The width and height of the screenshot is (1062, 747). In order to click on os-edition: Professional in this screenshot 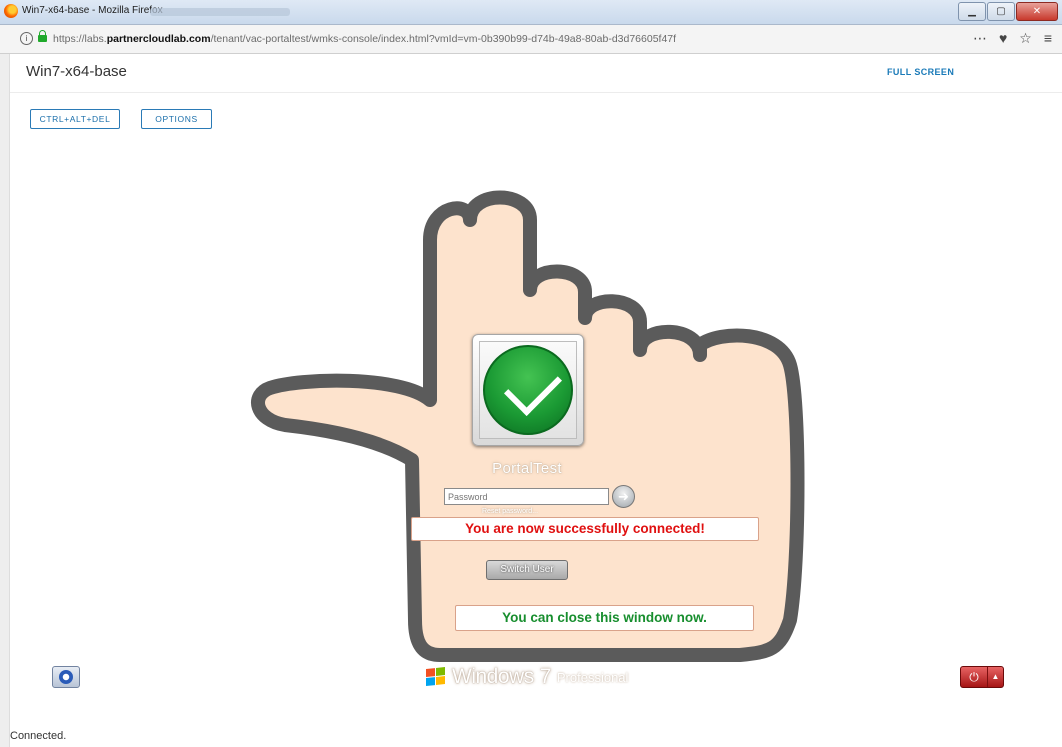, I will do `click(592, 677)`.